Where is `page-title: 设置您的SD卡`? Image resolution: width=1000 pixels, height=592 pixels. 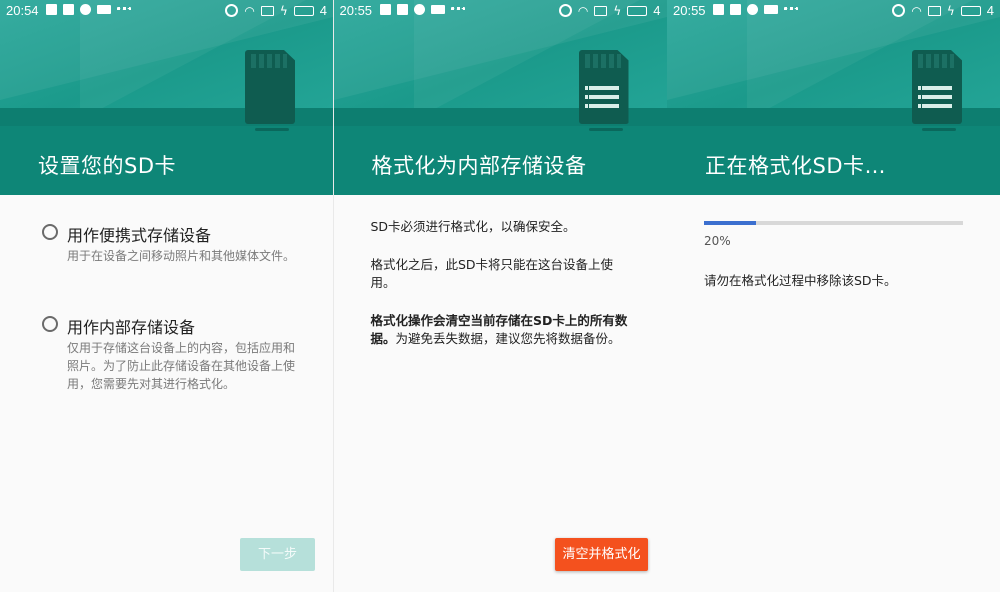
page-title: 设置您的SD卡 is located at coordinates (107, 166).